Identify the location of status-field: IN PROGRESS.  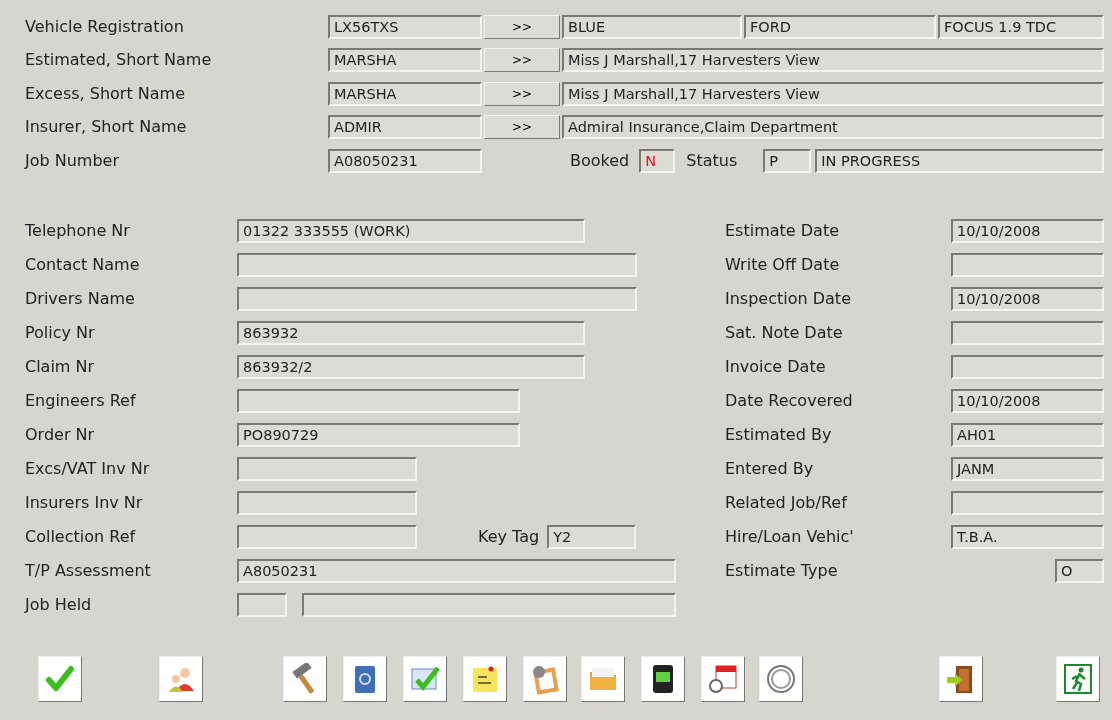
(959, 160).